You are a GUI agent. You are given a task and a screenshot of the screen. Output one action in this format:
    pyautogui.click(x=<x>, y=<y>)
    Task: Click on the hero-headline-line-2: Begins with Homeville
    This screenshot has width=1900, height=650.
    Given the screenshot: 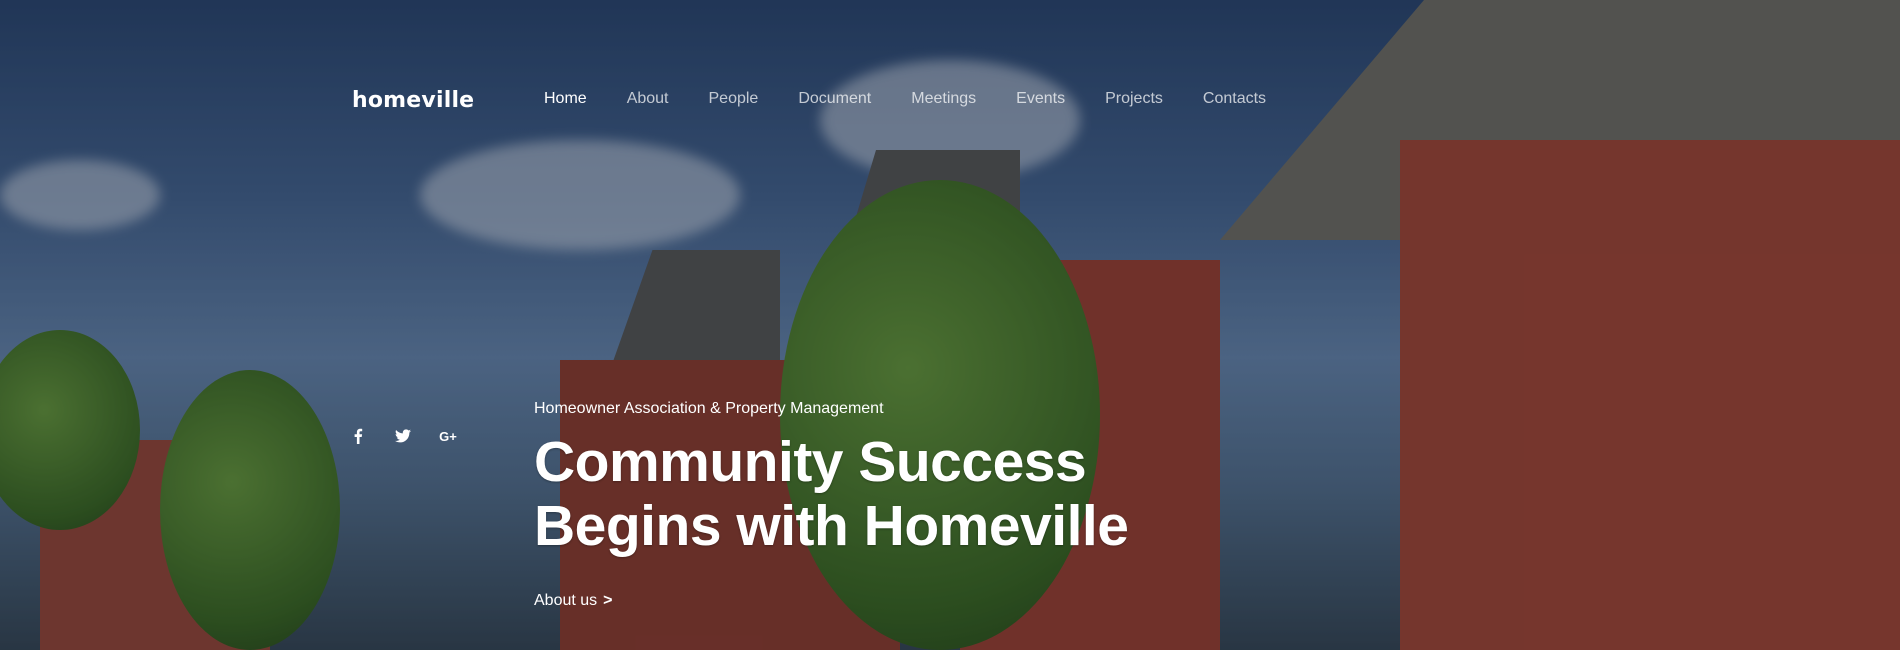 What is the action you would take?
    pyautogui.click(x=831, y=526)
    